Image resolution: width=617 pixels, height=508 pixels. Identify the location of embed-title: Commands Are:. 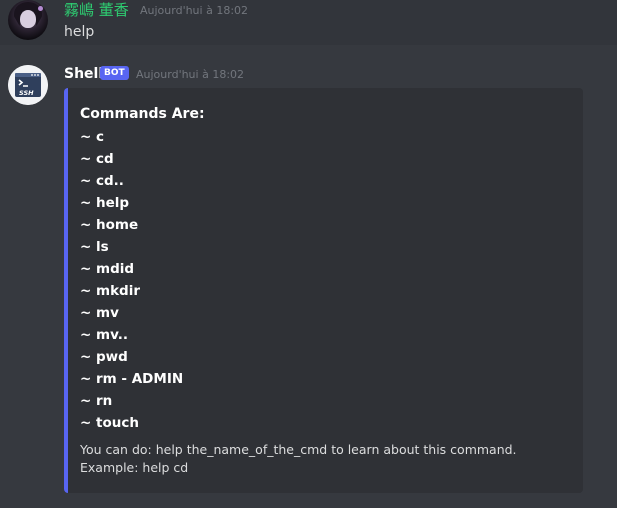
(142, 114).